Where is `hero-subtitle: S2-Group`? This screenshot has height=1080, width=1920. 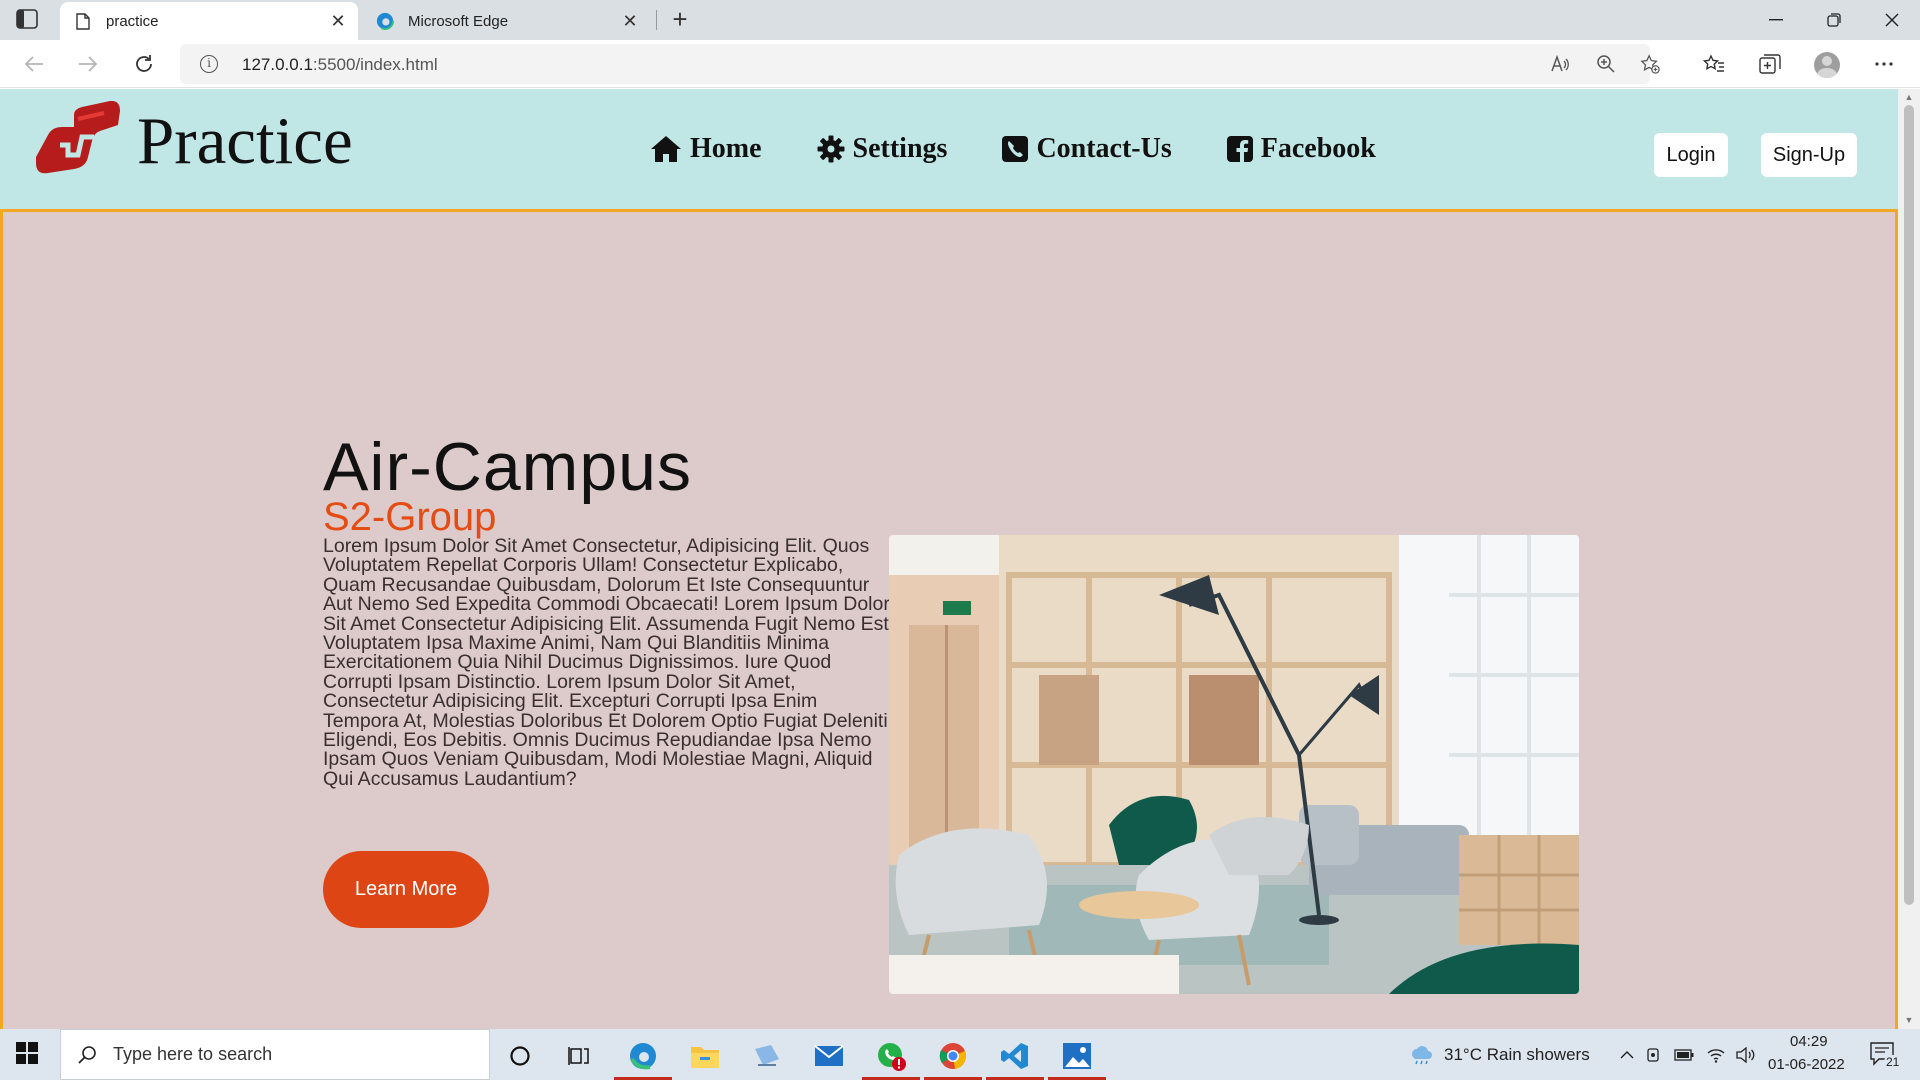
hero-subtitle: S2-Group is located at coordinates (410, 517).